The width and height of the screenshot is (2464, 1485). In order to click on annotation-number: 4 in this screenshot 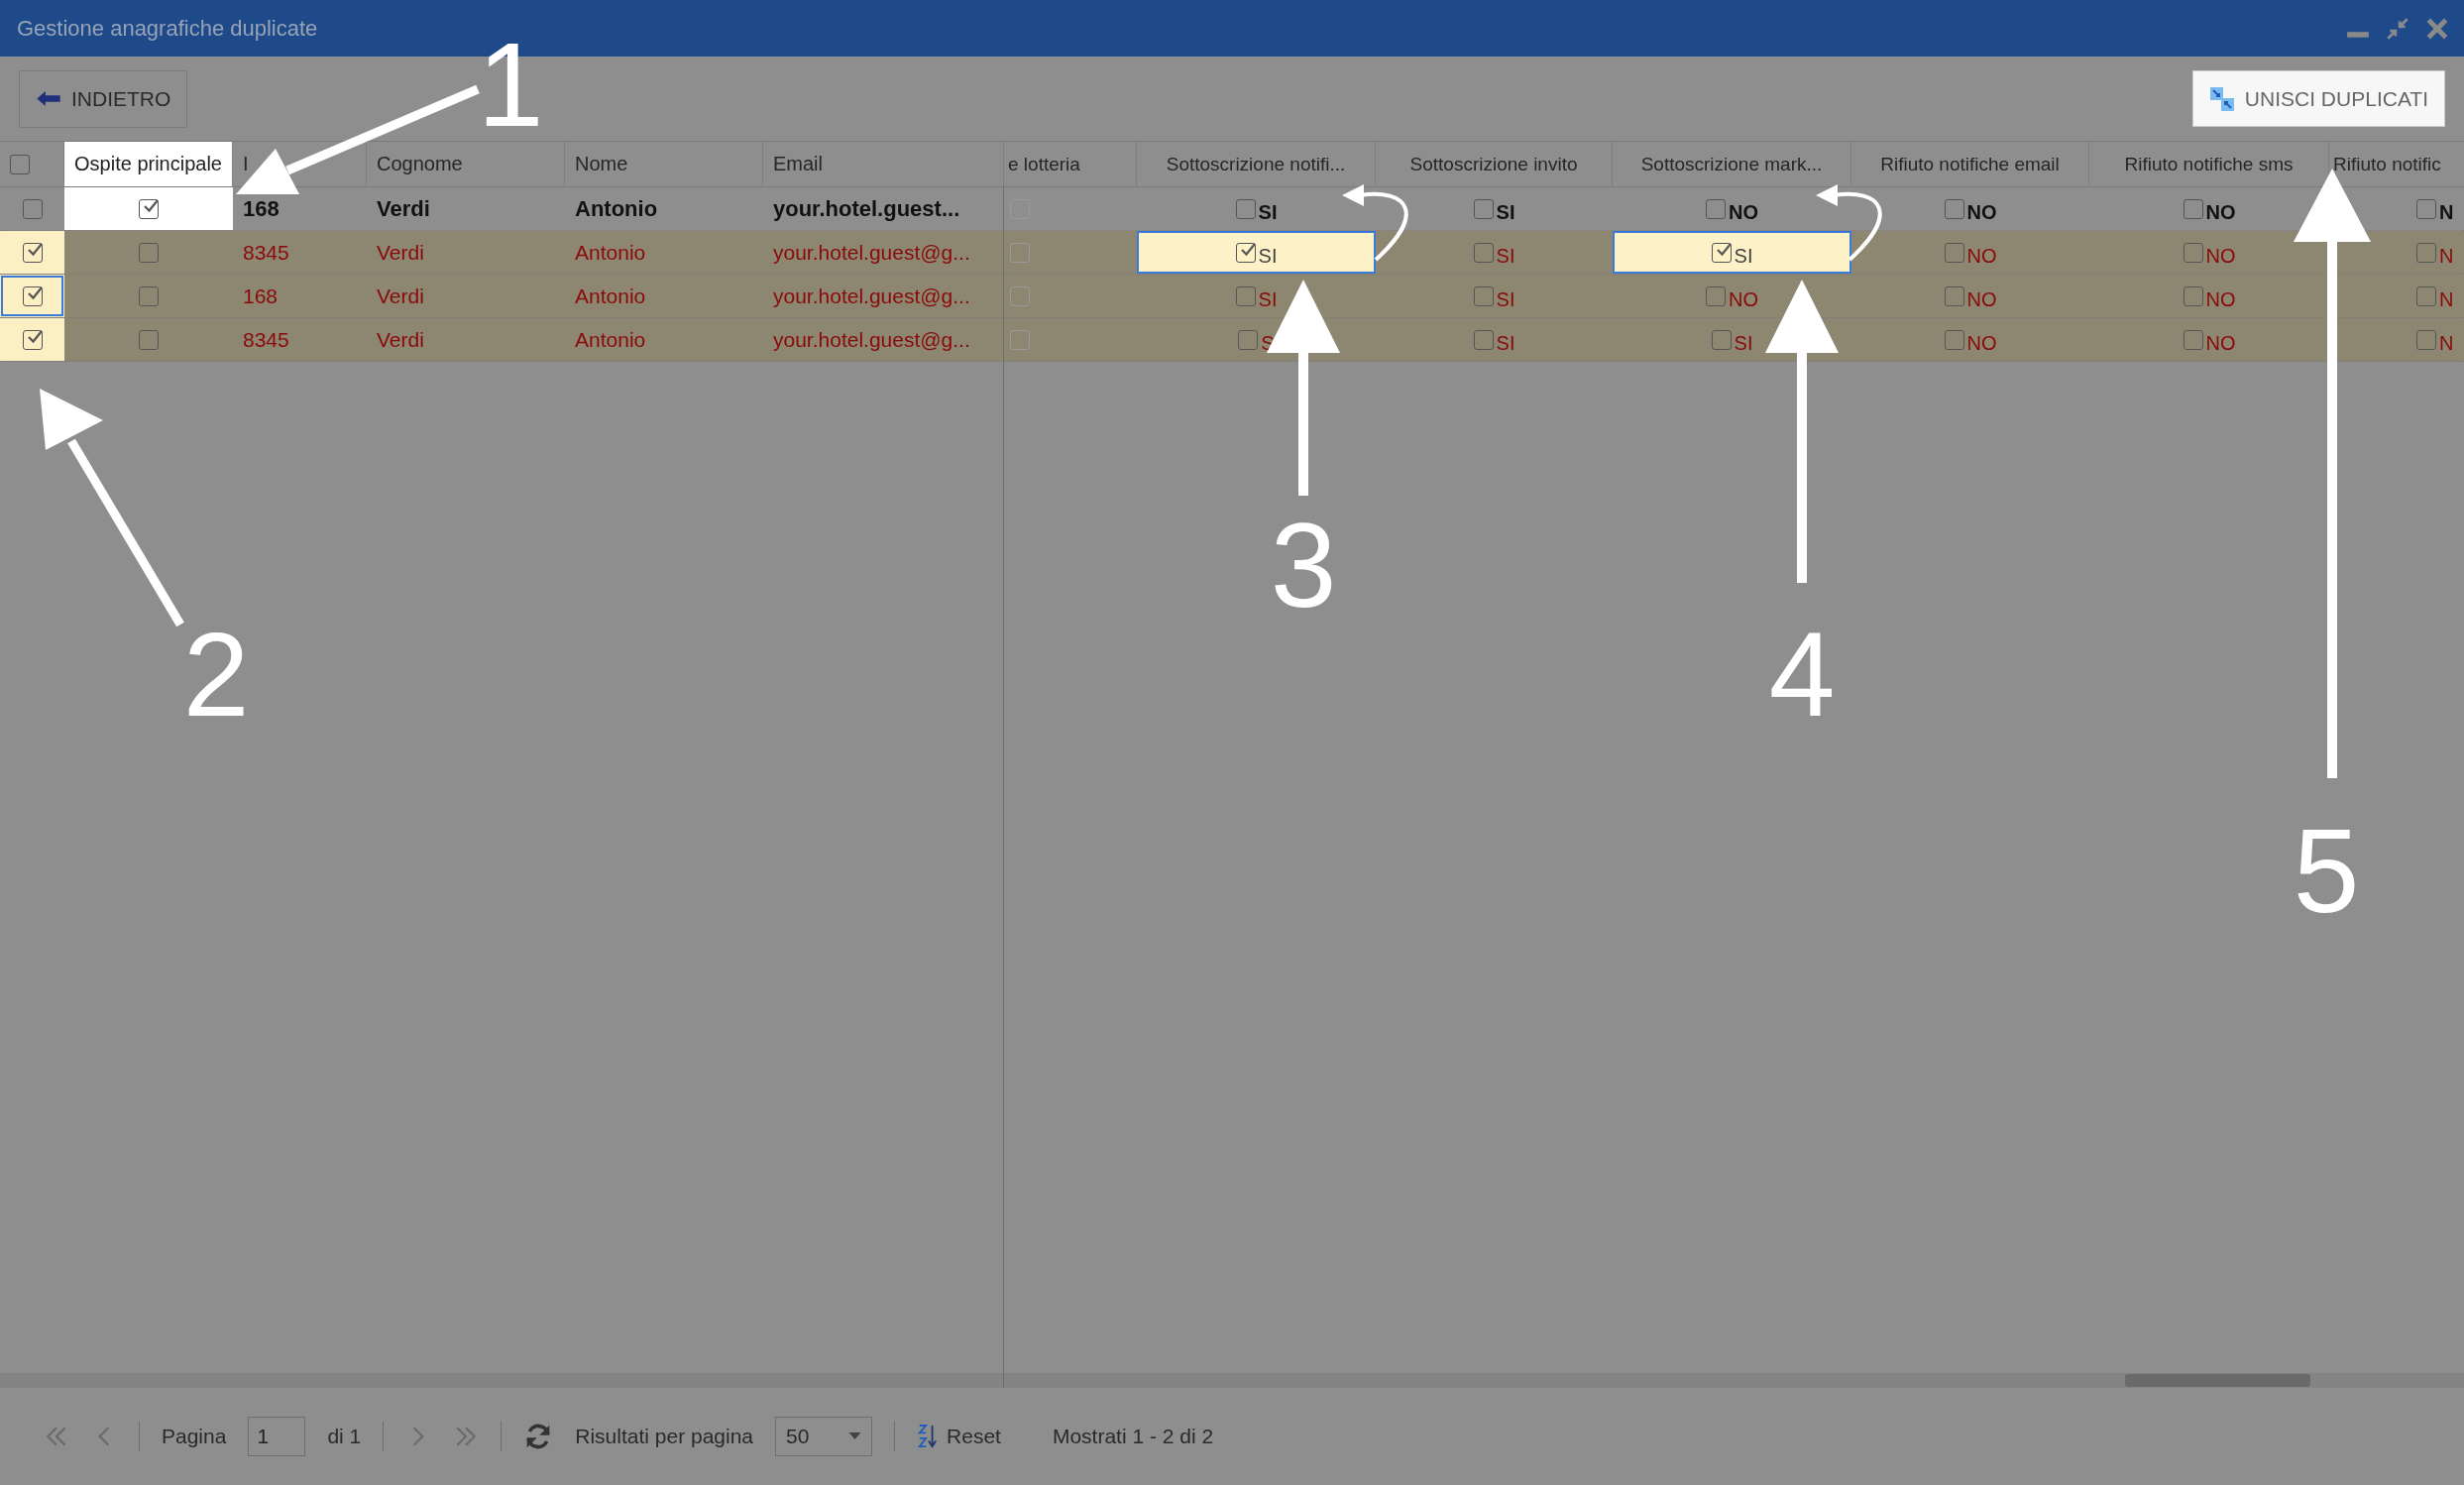, I will do `click(1802, 674)`.